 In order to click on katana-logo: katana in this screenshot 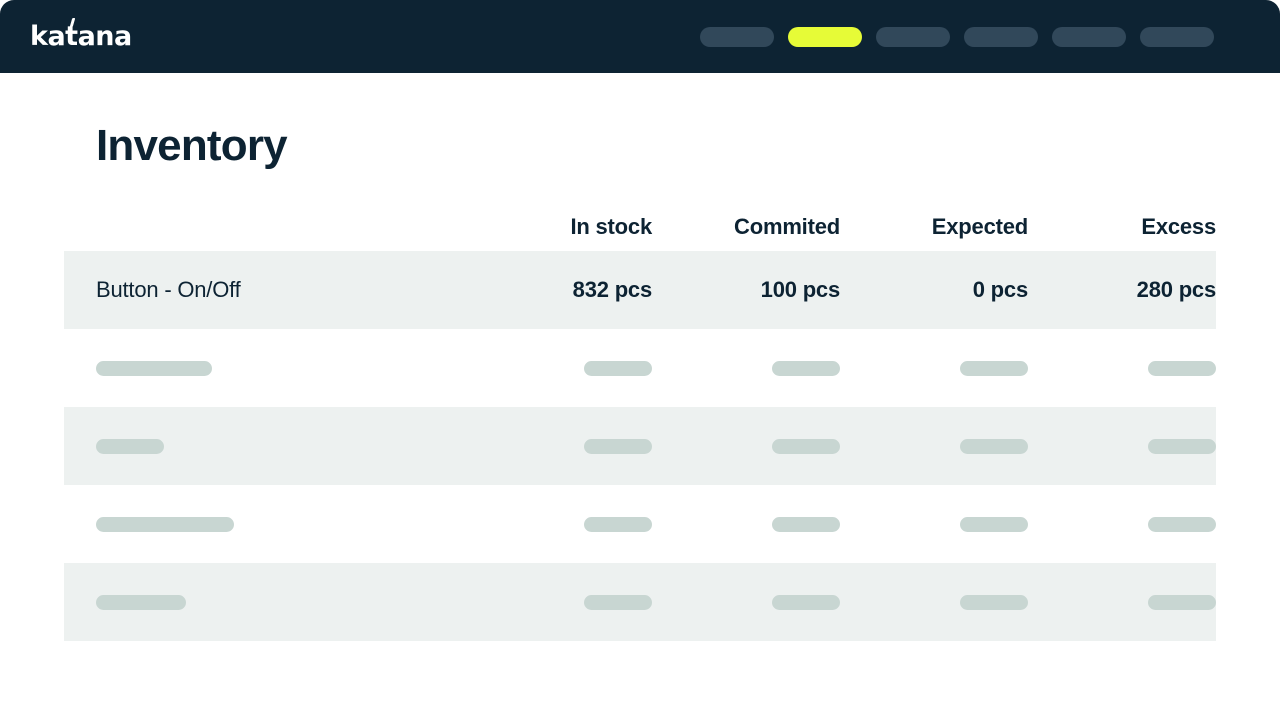, I will do `click(81, 35)`.